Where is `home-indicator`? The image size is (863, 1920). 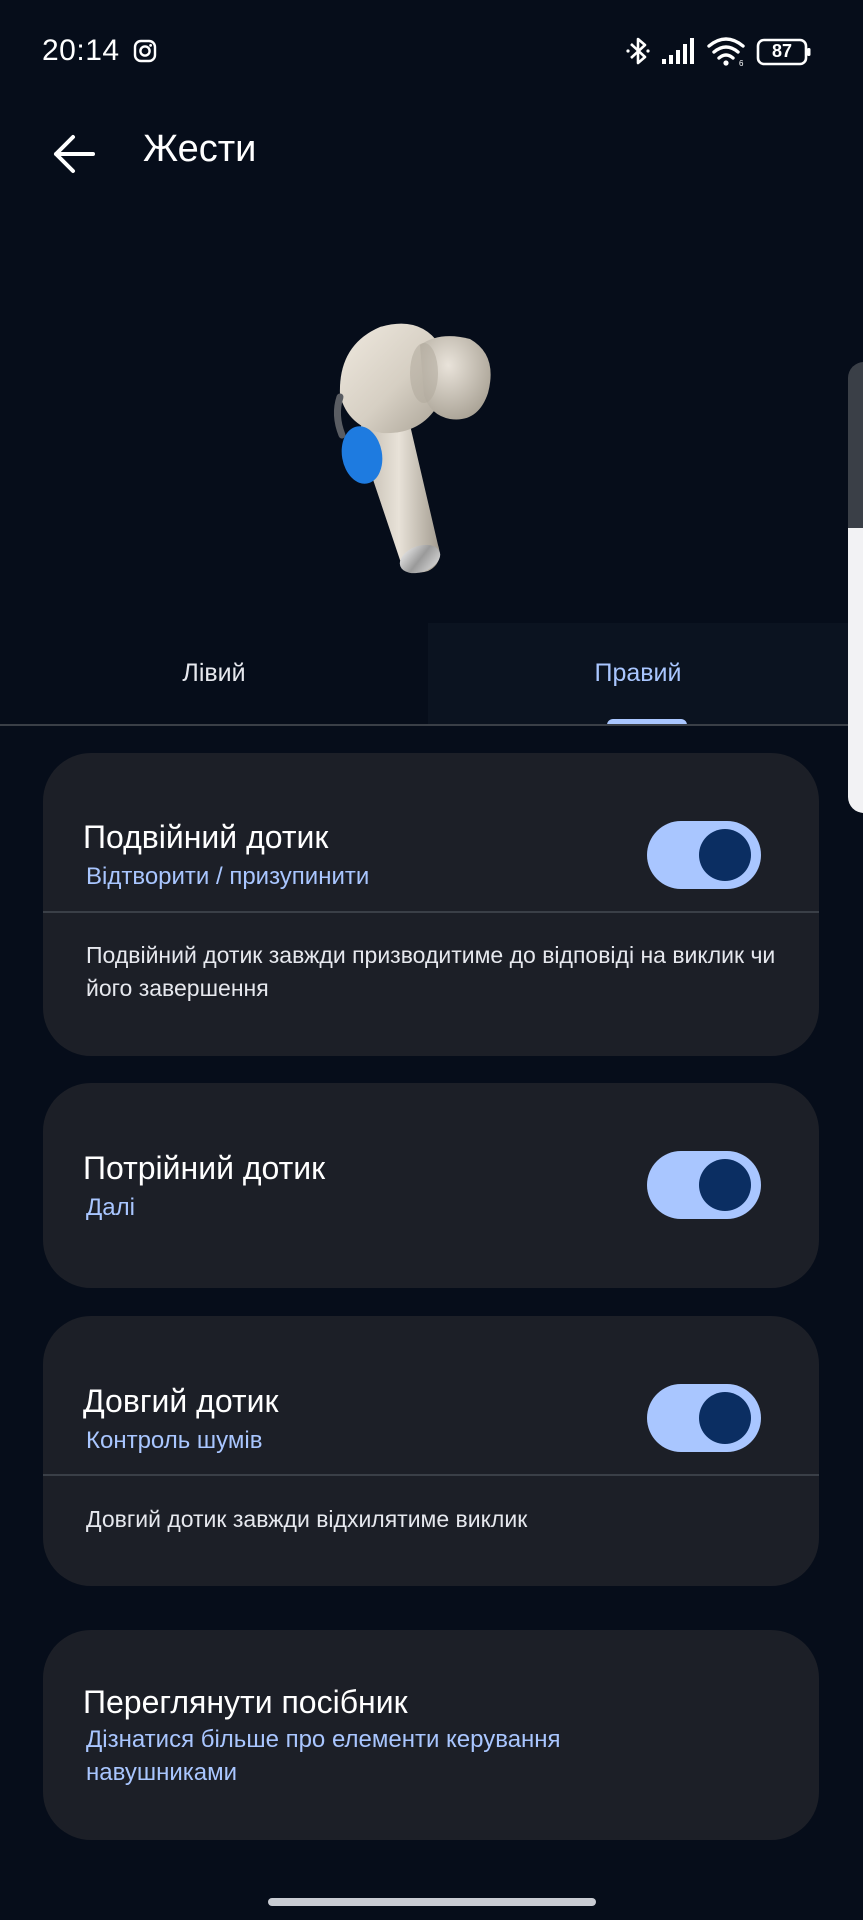
home-indicator is located at coordinates (432, 1902).